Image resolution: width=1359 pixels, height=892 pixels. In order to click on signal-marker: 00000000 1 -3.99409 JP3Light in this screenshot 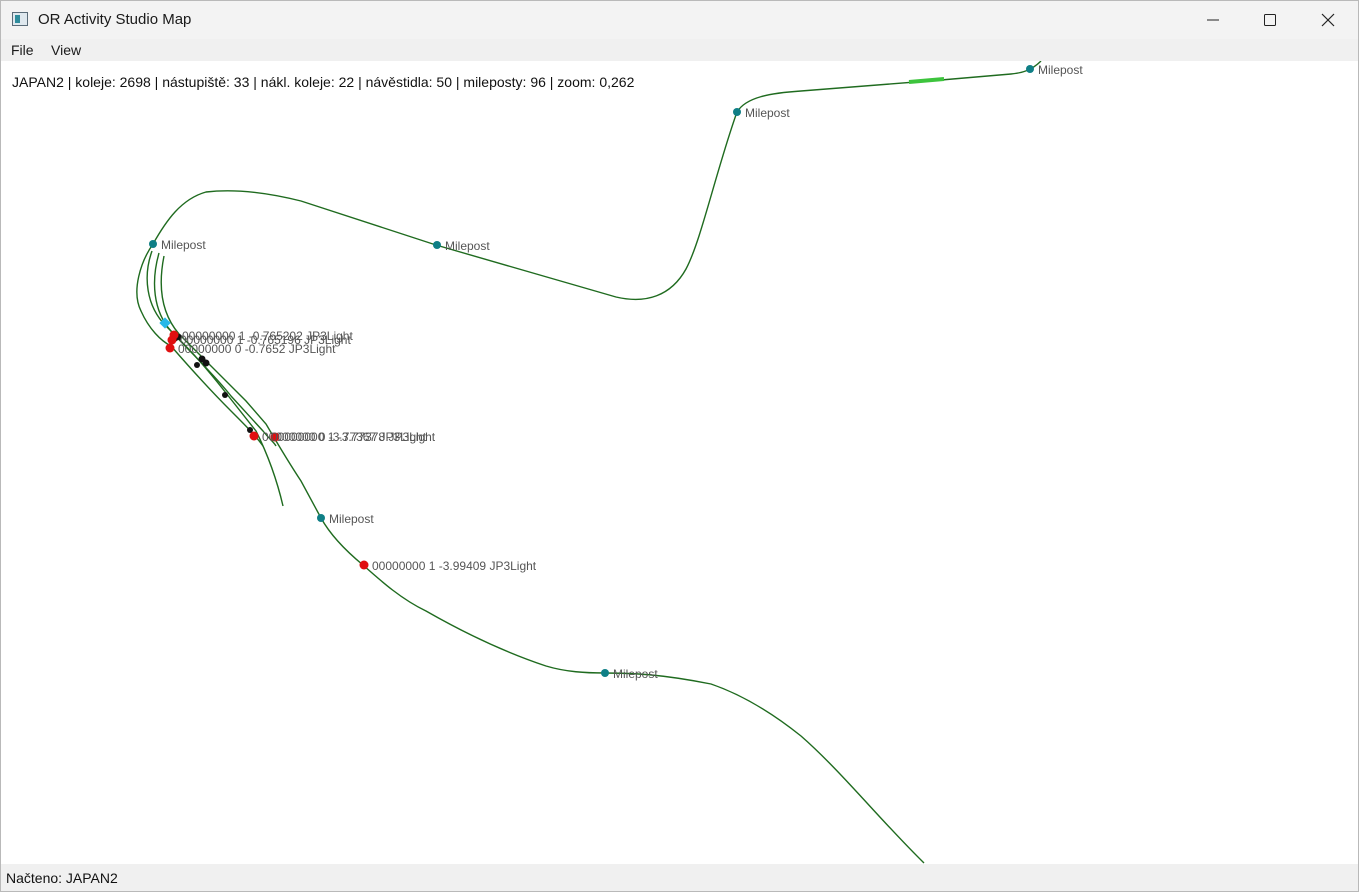, I will do `click(448, 566)`.